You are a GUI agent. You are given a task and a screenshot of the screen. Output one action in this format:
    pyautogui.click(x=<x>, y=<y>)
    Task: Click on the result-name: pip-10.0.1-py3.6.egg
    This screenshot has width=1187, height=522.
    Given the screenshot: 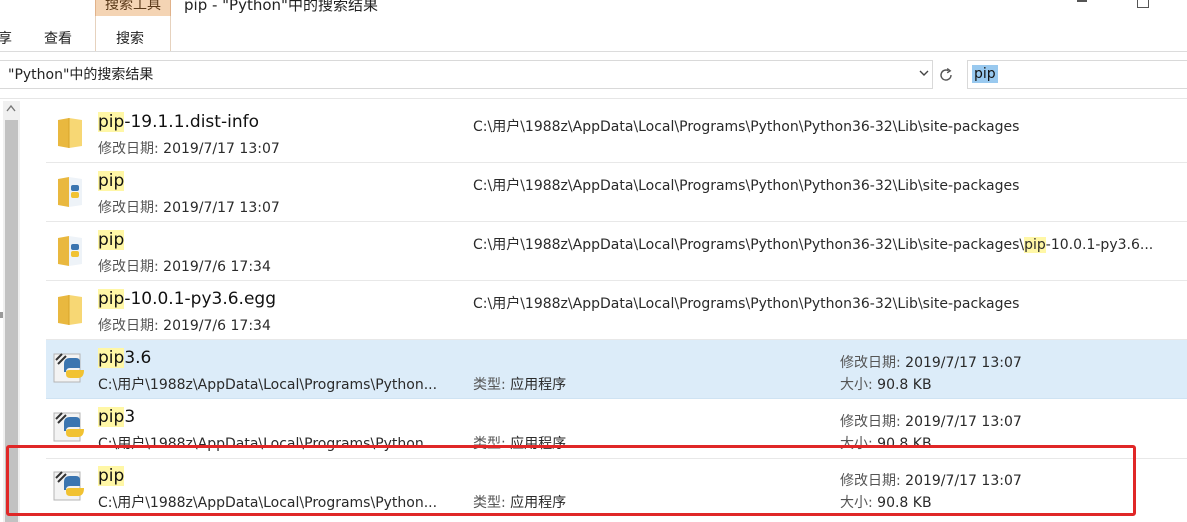 What is the action you would take?
    pyautogui.click(x=187, y=299)
    